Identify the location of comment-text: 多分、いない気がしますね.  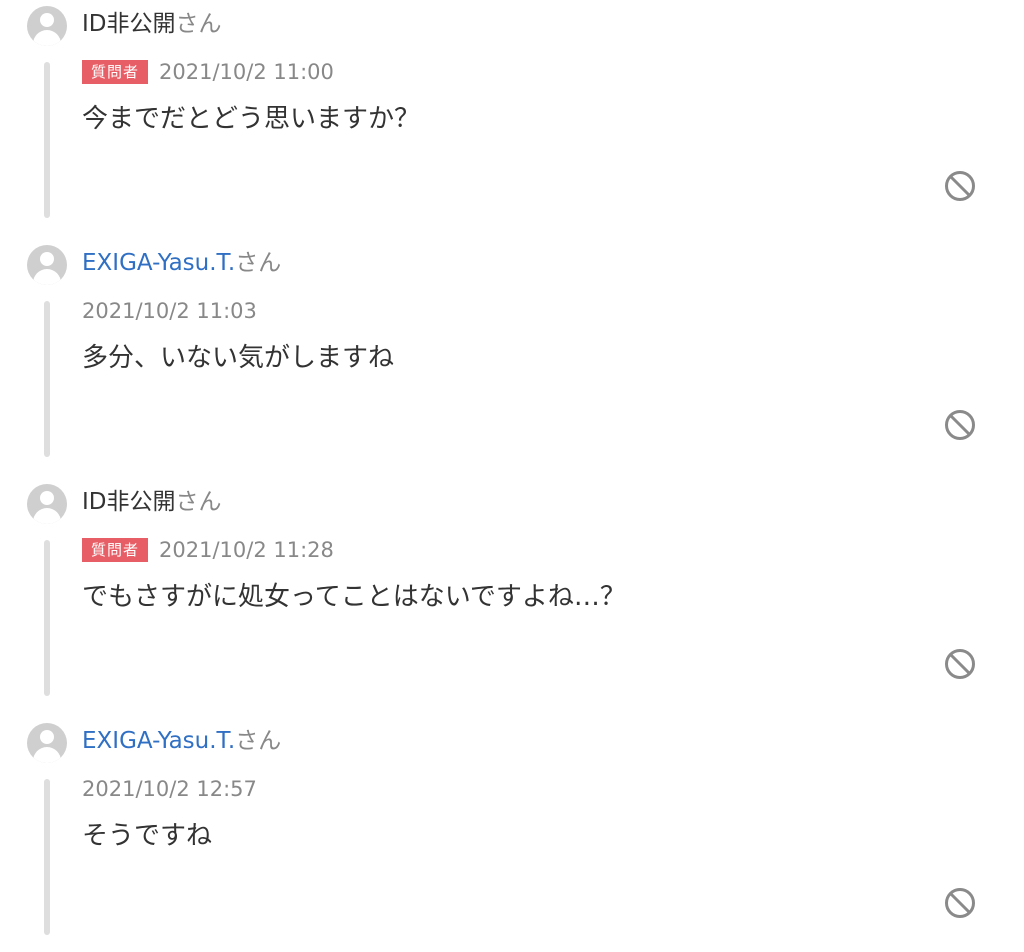
(238, 358).